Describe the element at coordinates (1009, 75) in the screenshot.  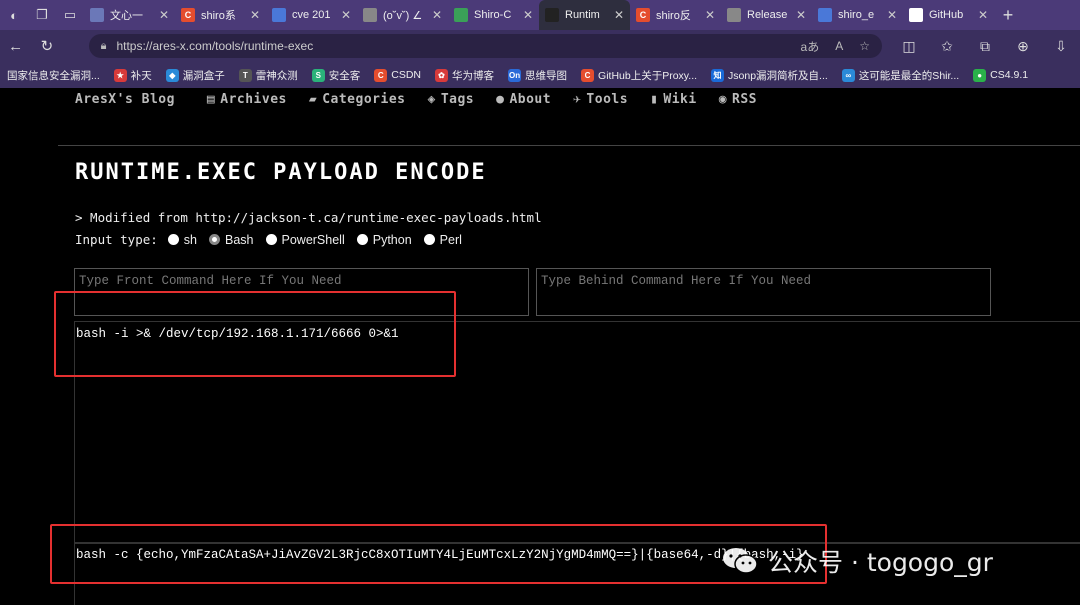
I see `bookmark-label: CS4.9.1` at that location.